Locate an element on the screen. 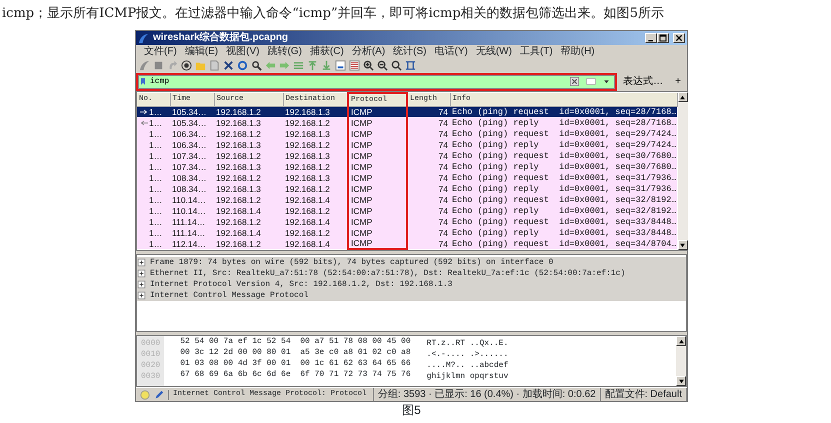  search-icon is located at coordinates (256, 65).